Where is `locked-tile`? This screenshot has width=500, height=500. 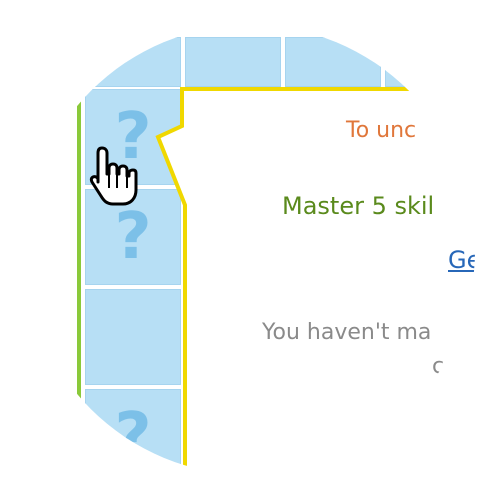
locked-tile is located at coordinates (430, 62).